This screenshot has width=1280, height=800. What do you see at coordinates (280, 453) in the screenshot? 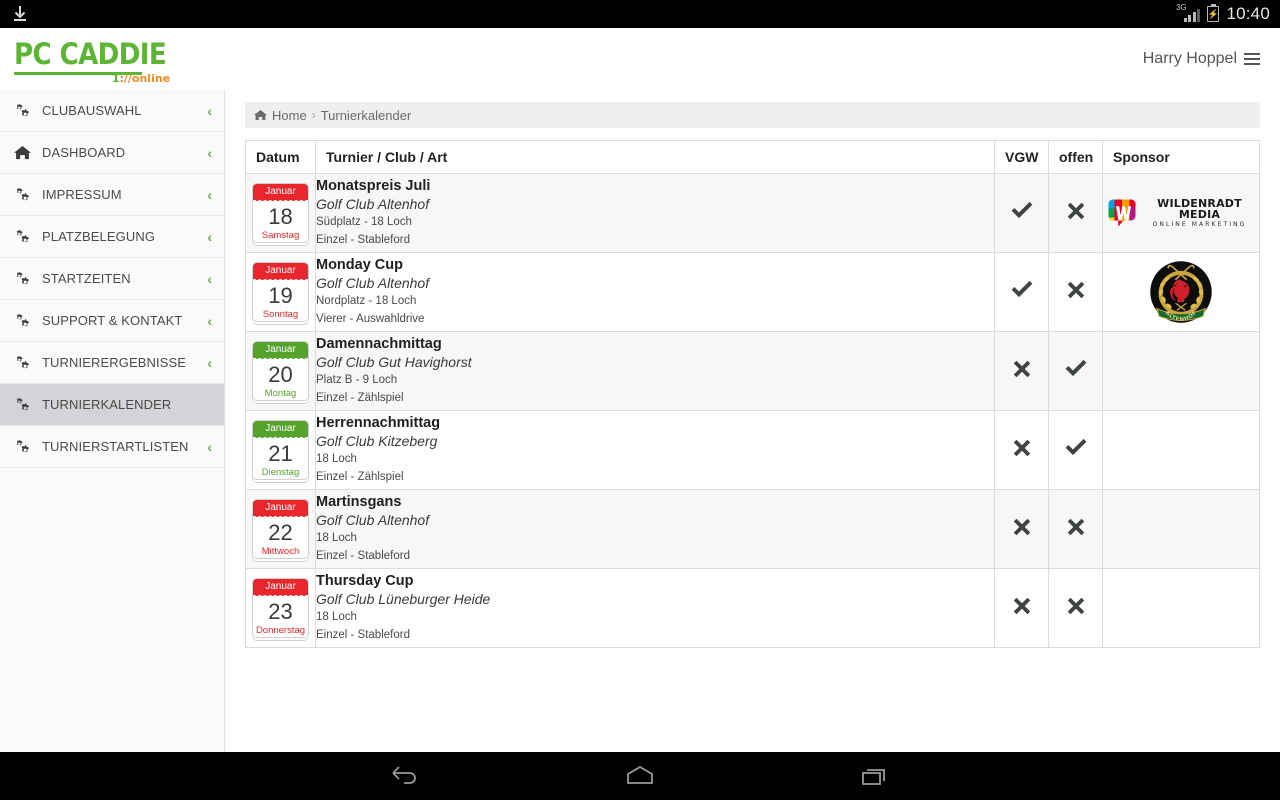
I see `date-badge-day: 21` at bounding box center [280, 453].